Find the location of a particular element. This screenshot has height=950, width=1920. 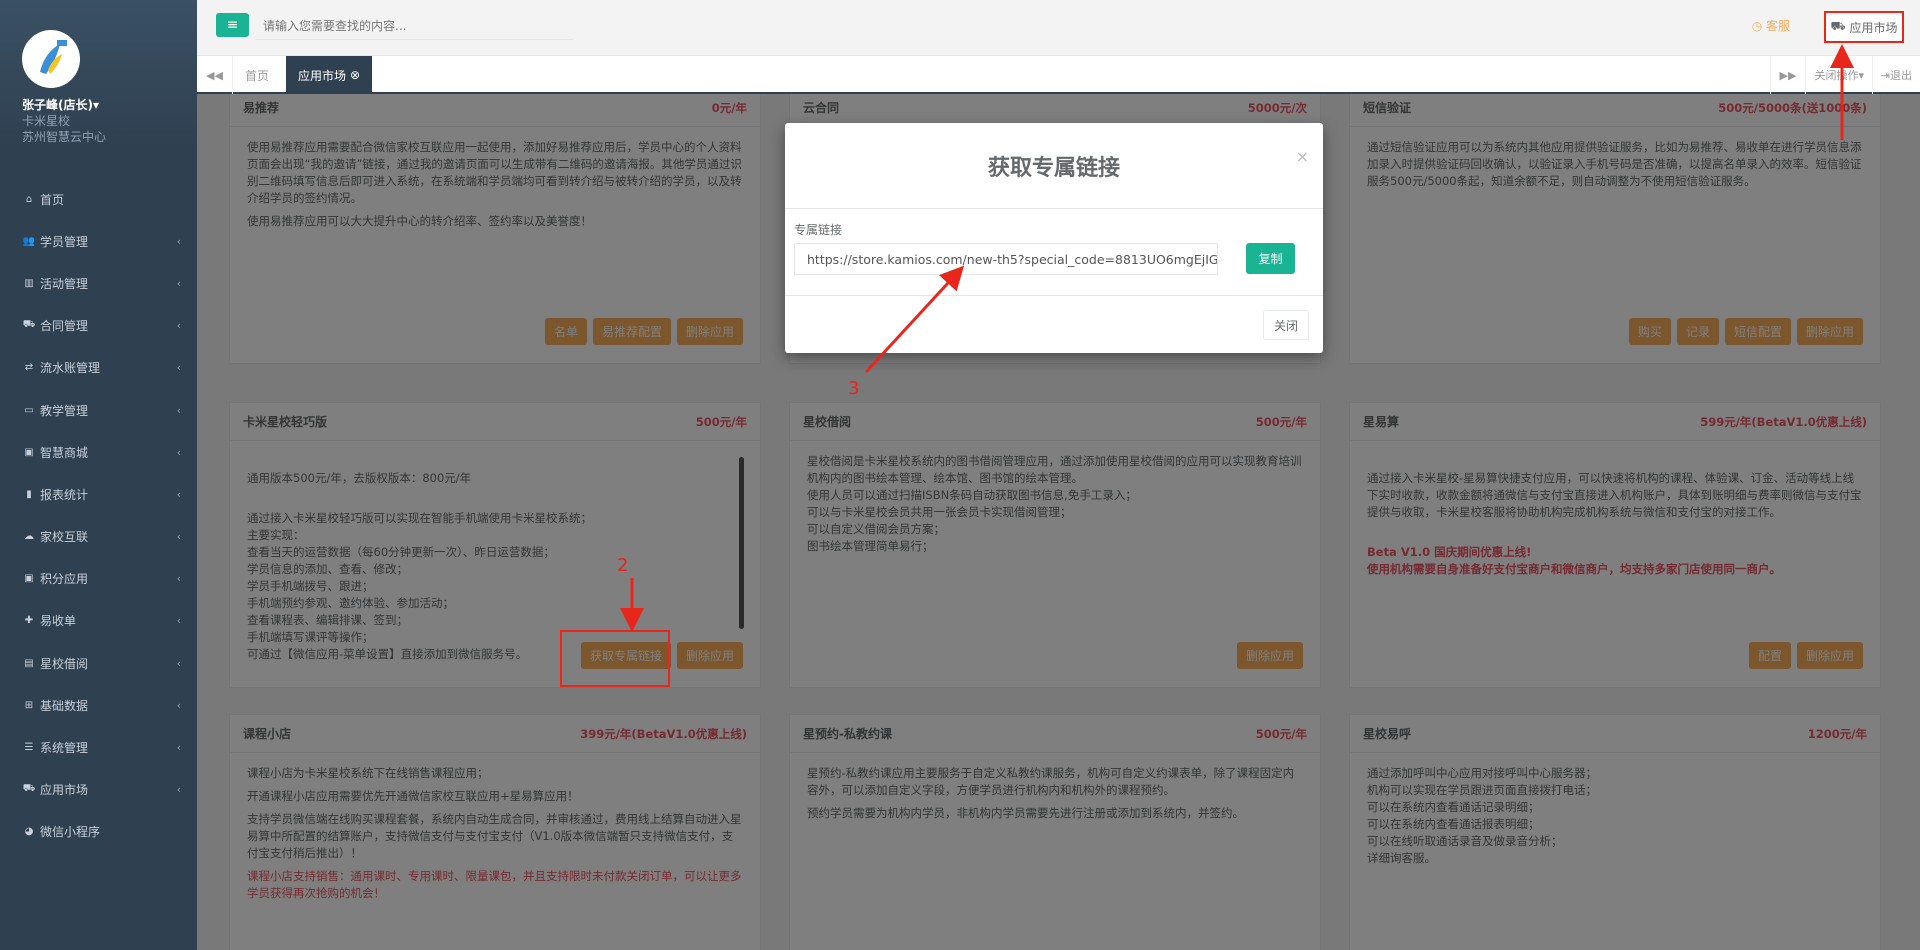

bars-icon: ≡ is located at coordinates (232, 25).